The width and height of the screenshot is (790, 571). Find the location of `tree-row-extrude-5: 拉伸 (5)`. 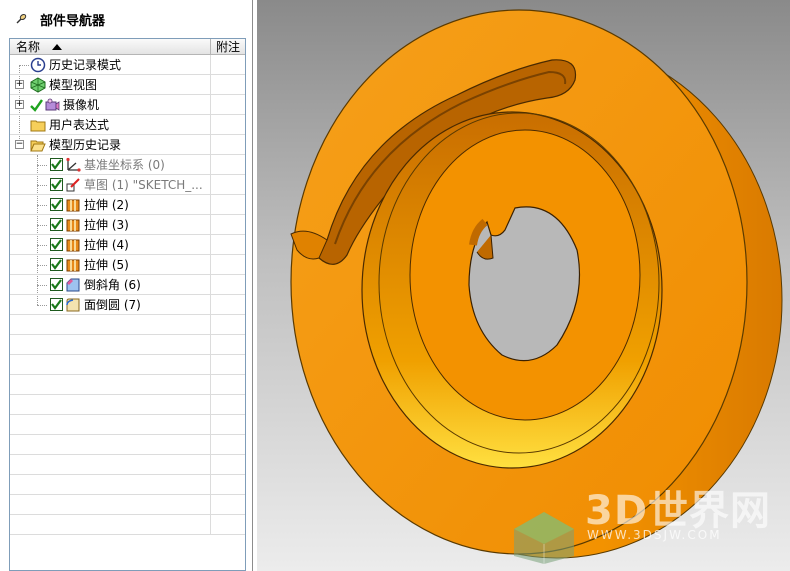

tree-row-extrude-5: 拉伸 (5) is located at coordinates (127, 265).